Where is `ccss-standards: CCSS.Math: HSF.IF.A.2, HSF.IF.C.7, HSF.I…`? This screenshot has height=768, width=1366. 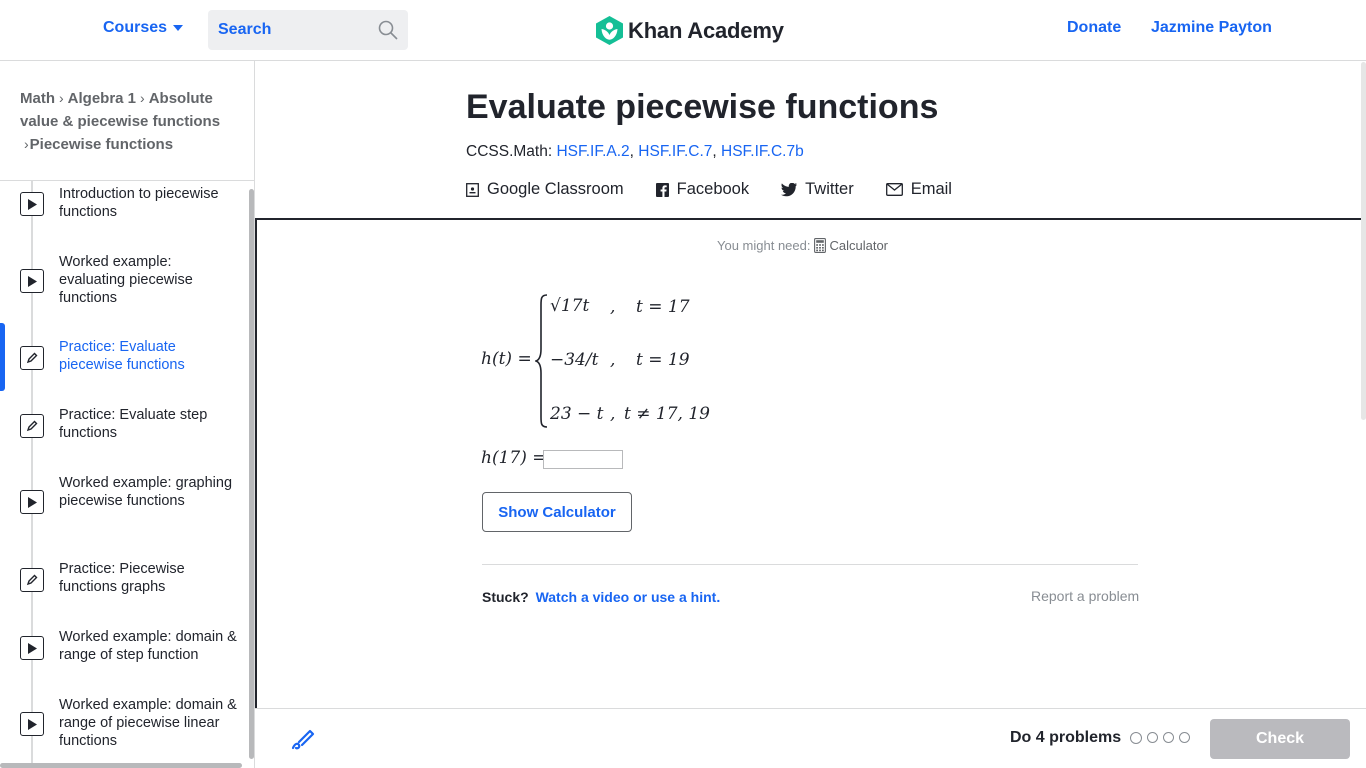
ccss-standards: CCSS.Math: HSF.IF.A.2, HSF.IF.C.7, HSF.I… is located at coordinates (635, 151).